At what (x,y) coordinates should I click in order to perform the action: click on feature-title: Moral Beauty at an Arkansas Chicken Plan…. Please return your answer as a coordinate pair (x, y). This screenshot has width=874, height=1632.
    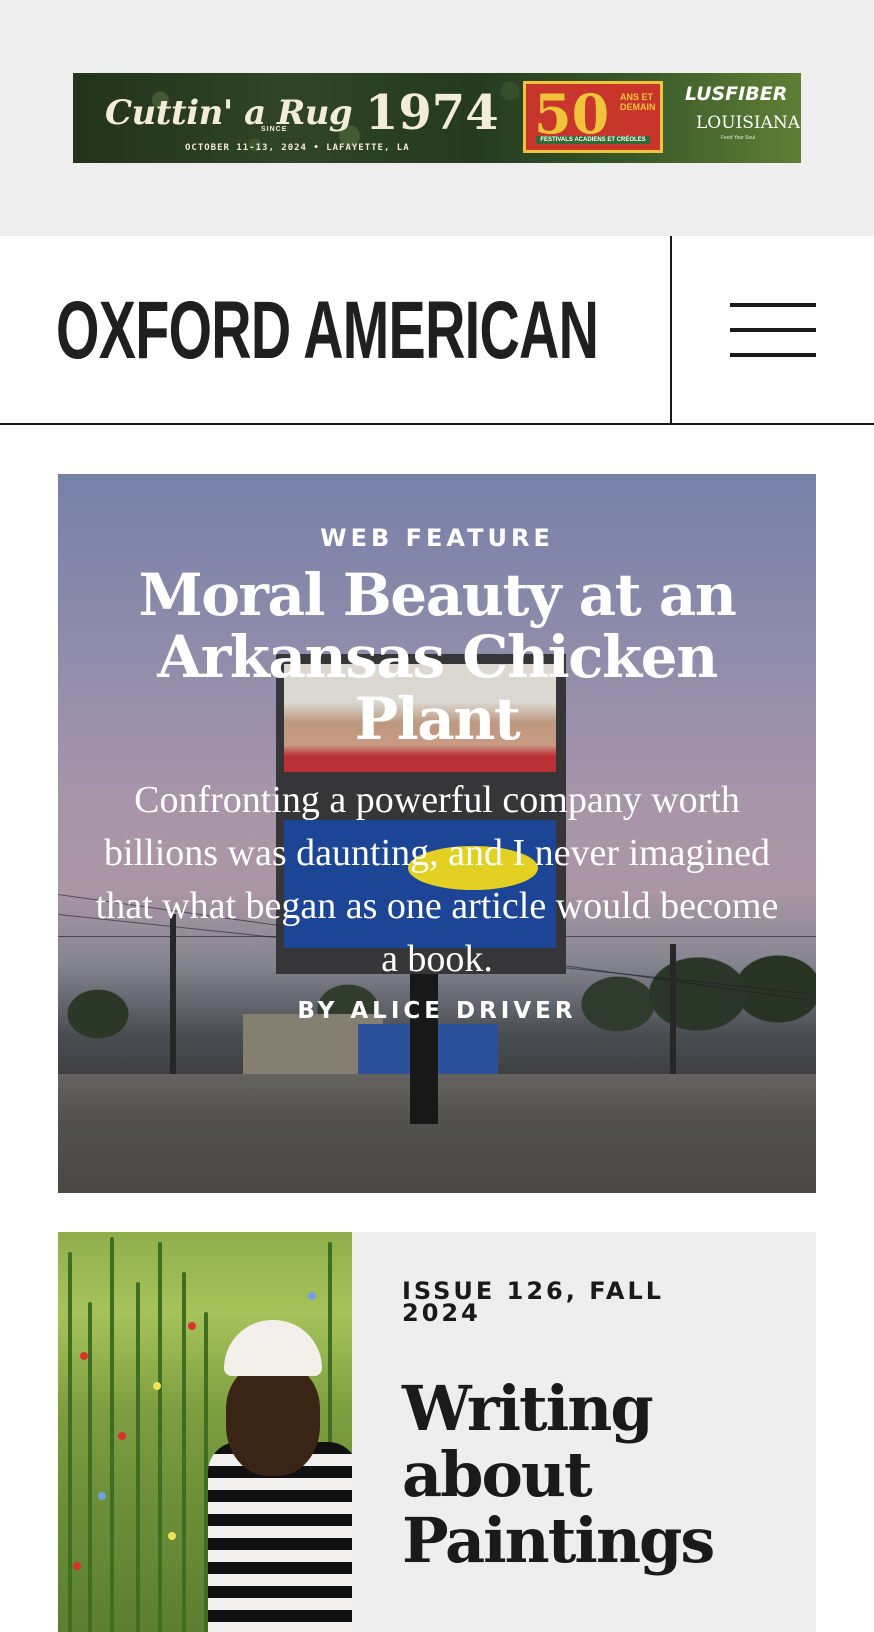
    Looking at the image, I should click on (437, 657).